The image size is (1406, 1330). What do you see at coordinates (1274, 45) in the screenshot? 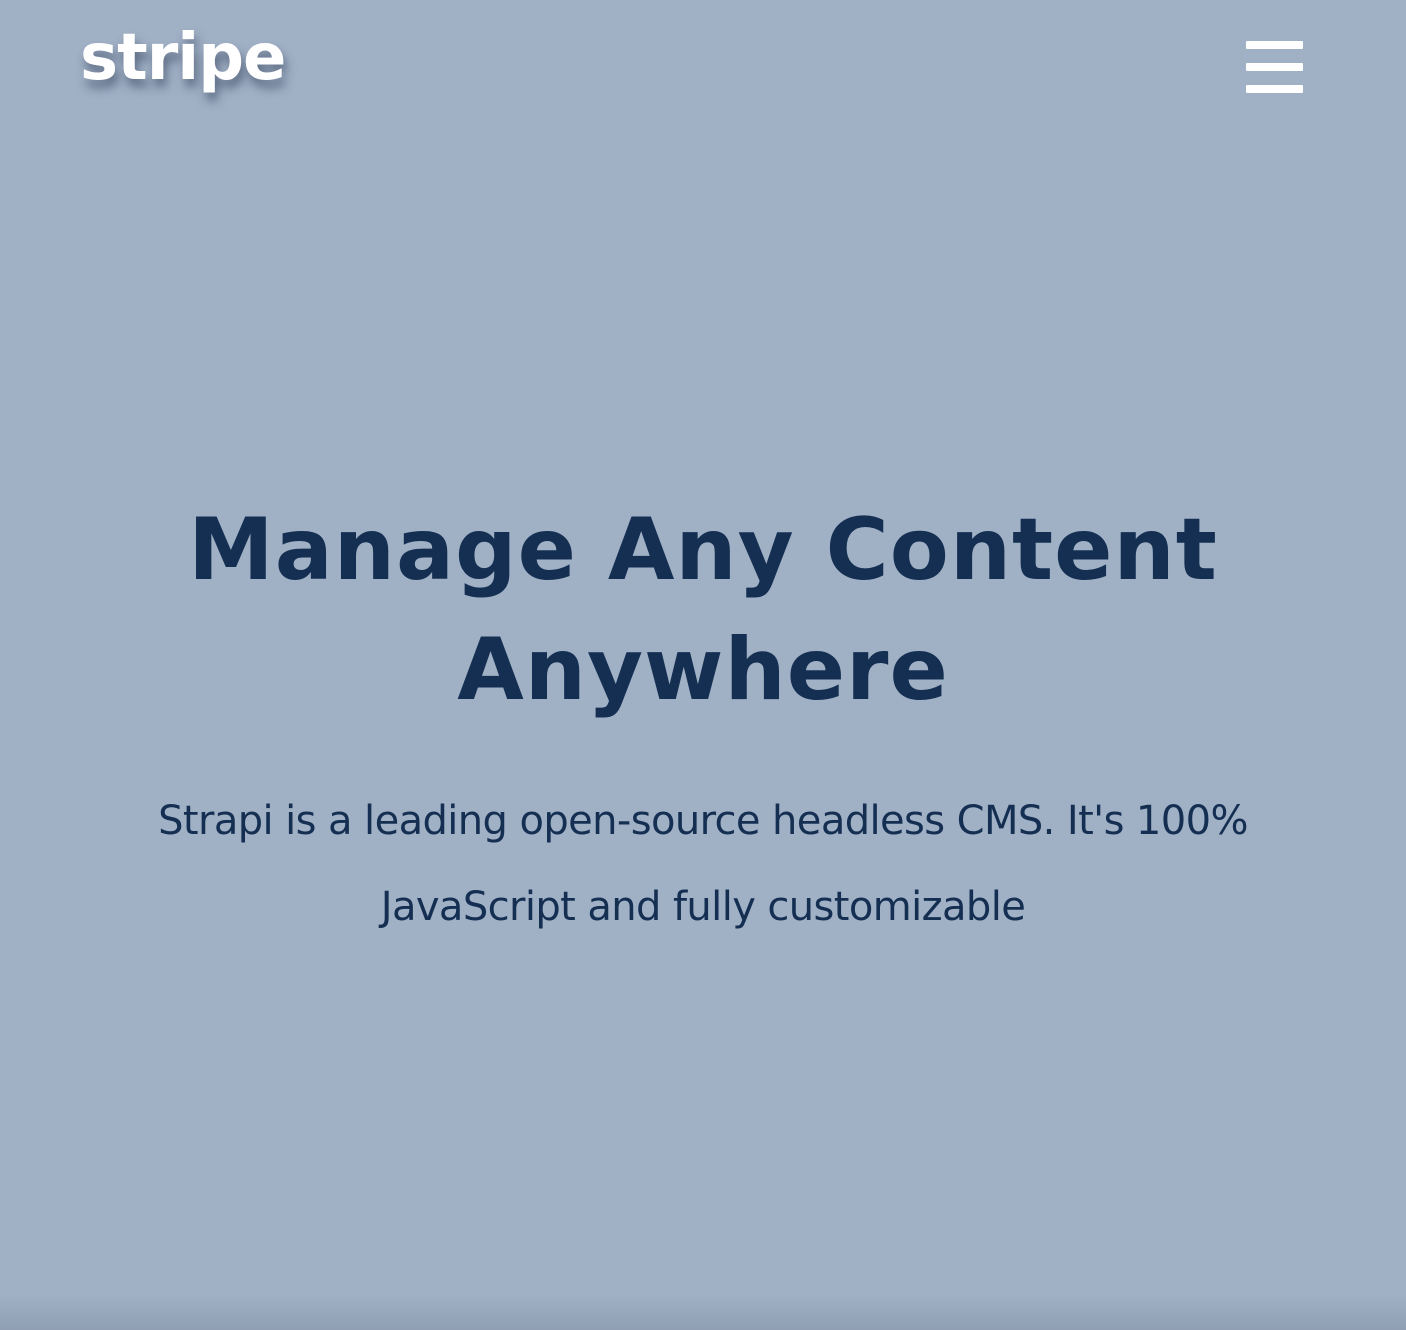
I see `menu-bar-top` at bounding box center [1274, 45].